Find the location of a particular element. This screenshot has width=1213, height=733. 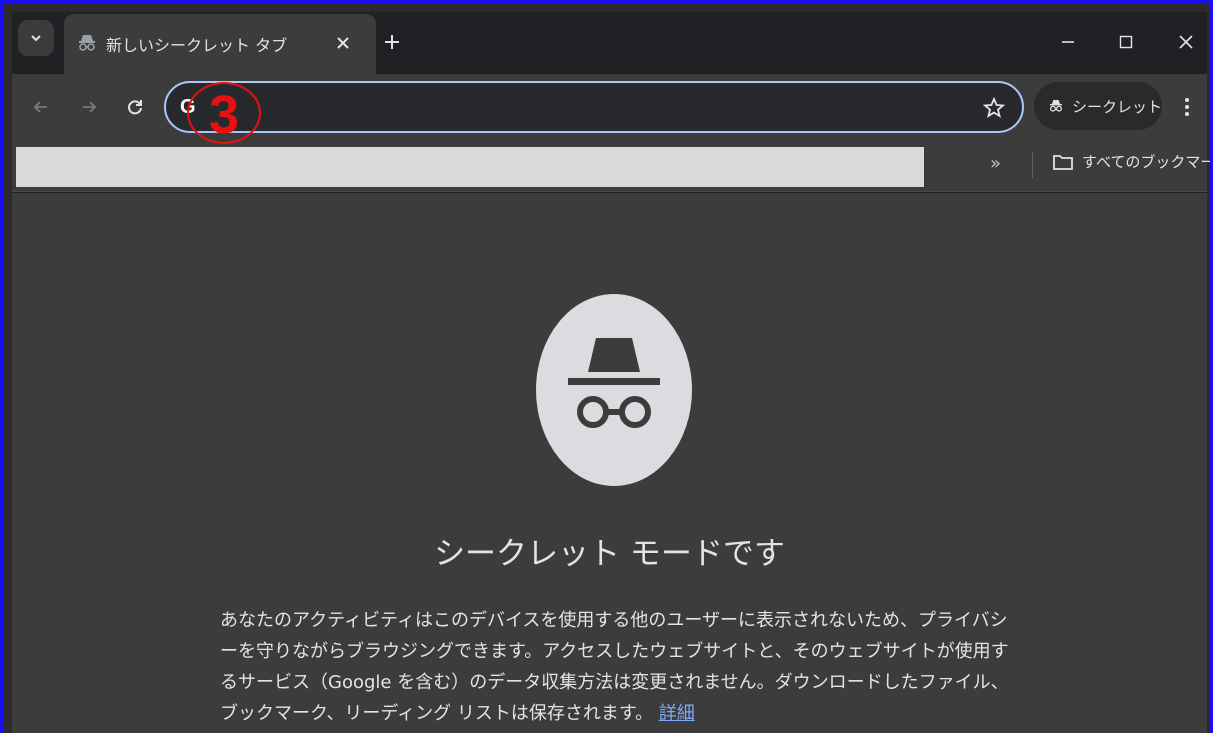

learn-more-link: 詳細 is located at coordinates (677, 713).